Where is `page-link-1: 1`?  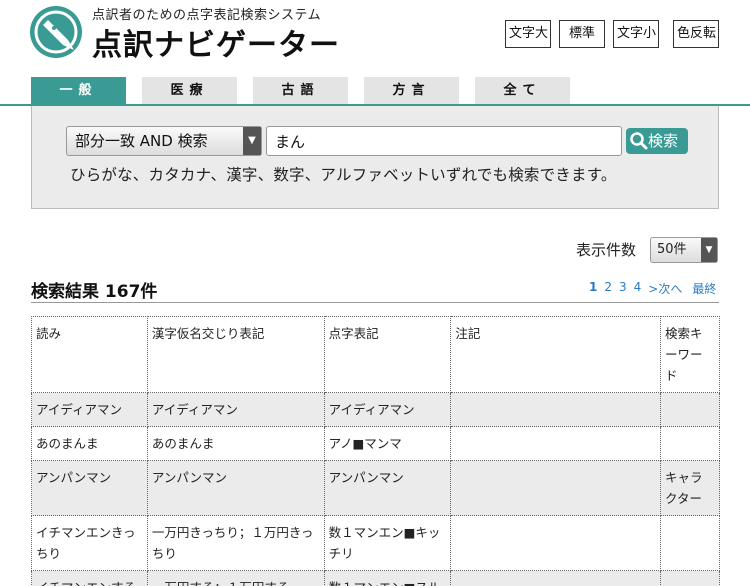 page-link-1: 1 is located at coordinates (593, 288).